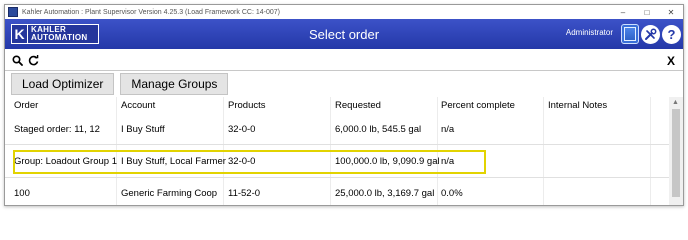 This screenshot has height=240, width=688. I want to click on logo-line-2: AUTOMATION, so click(59, 37).